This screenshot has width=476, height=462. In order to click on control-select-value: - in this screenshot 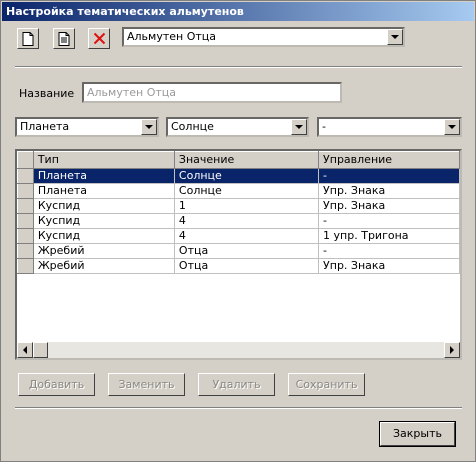, I will do `click(324, 126)`.